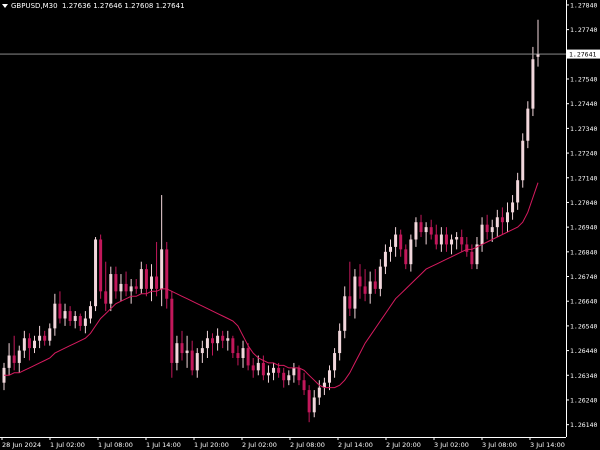 This screenshot has width=600, height=450. I want to click on price-tick-label: 1.26940, so click(583, 228).